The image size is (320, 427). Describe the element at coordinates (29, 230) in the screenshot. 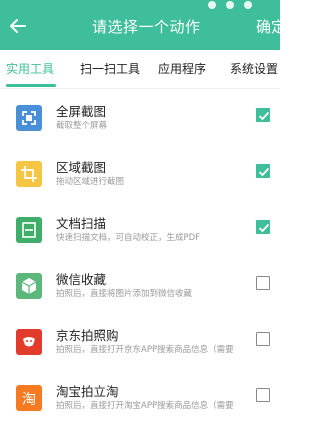

I see `document-scan-icon` at that location.